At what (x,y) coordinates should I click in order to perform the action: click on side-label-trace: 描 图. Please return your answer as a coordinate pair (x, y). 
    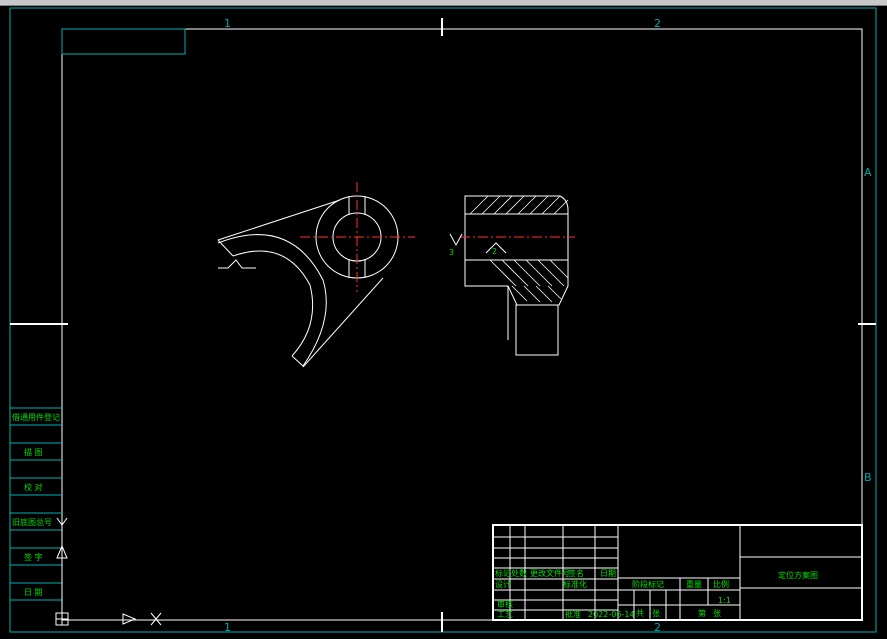
    Looking at the image, I should click on (33, 452).